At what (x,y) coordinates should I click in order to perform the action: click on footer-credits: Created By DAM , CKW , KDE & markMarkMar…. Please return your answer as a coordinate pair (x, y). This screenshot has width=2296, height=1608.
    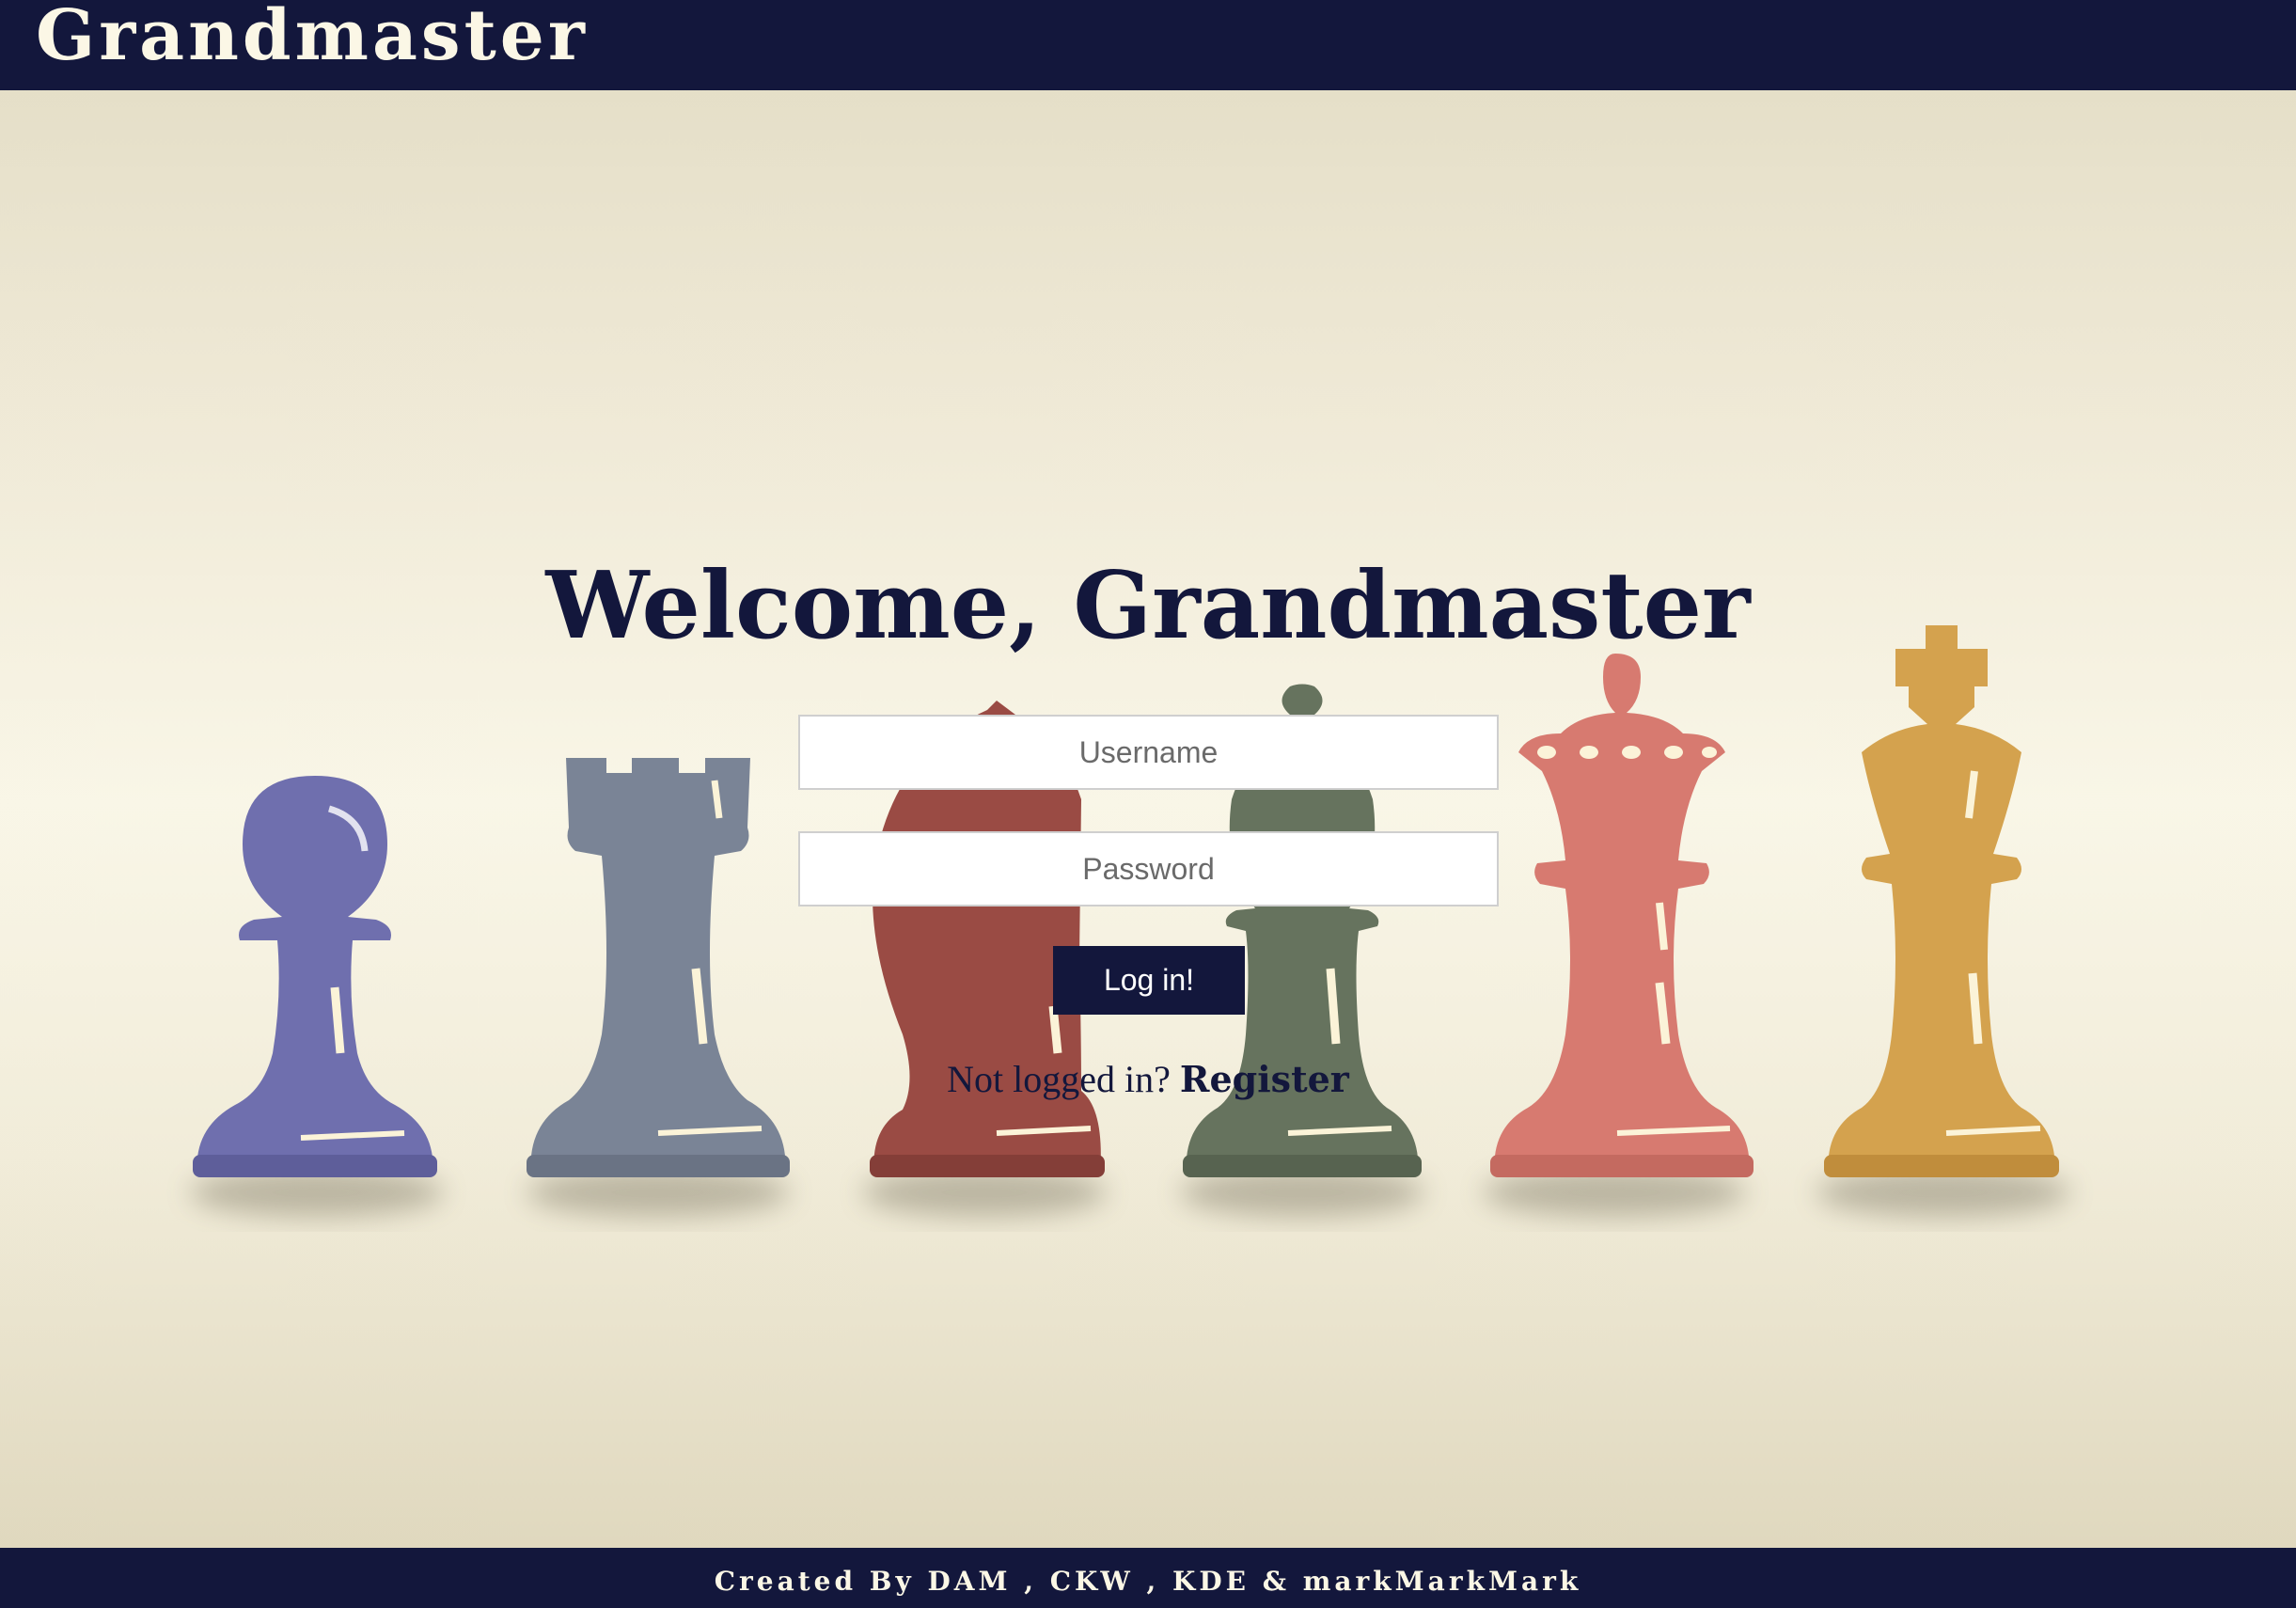
    Looking at the image, I should click on (1148, 1582).